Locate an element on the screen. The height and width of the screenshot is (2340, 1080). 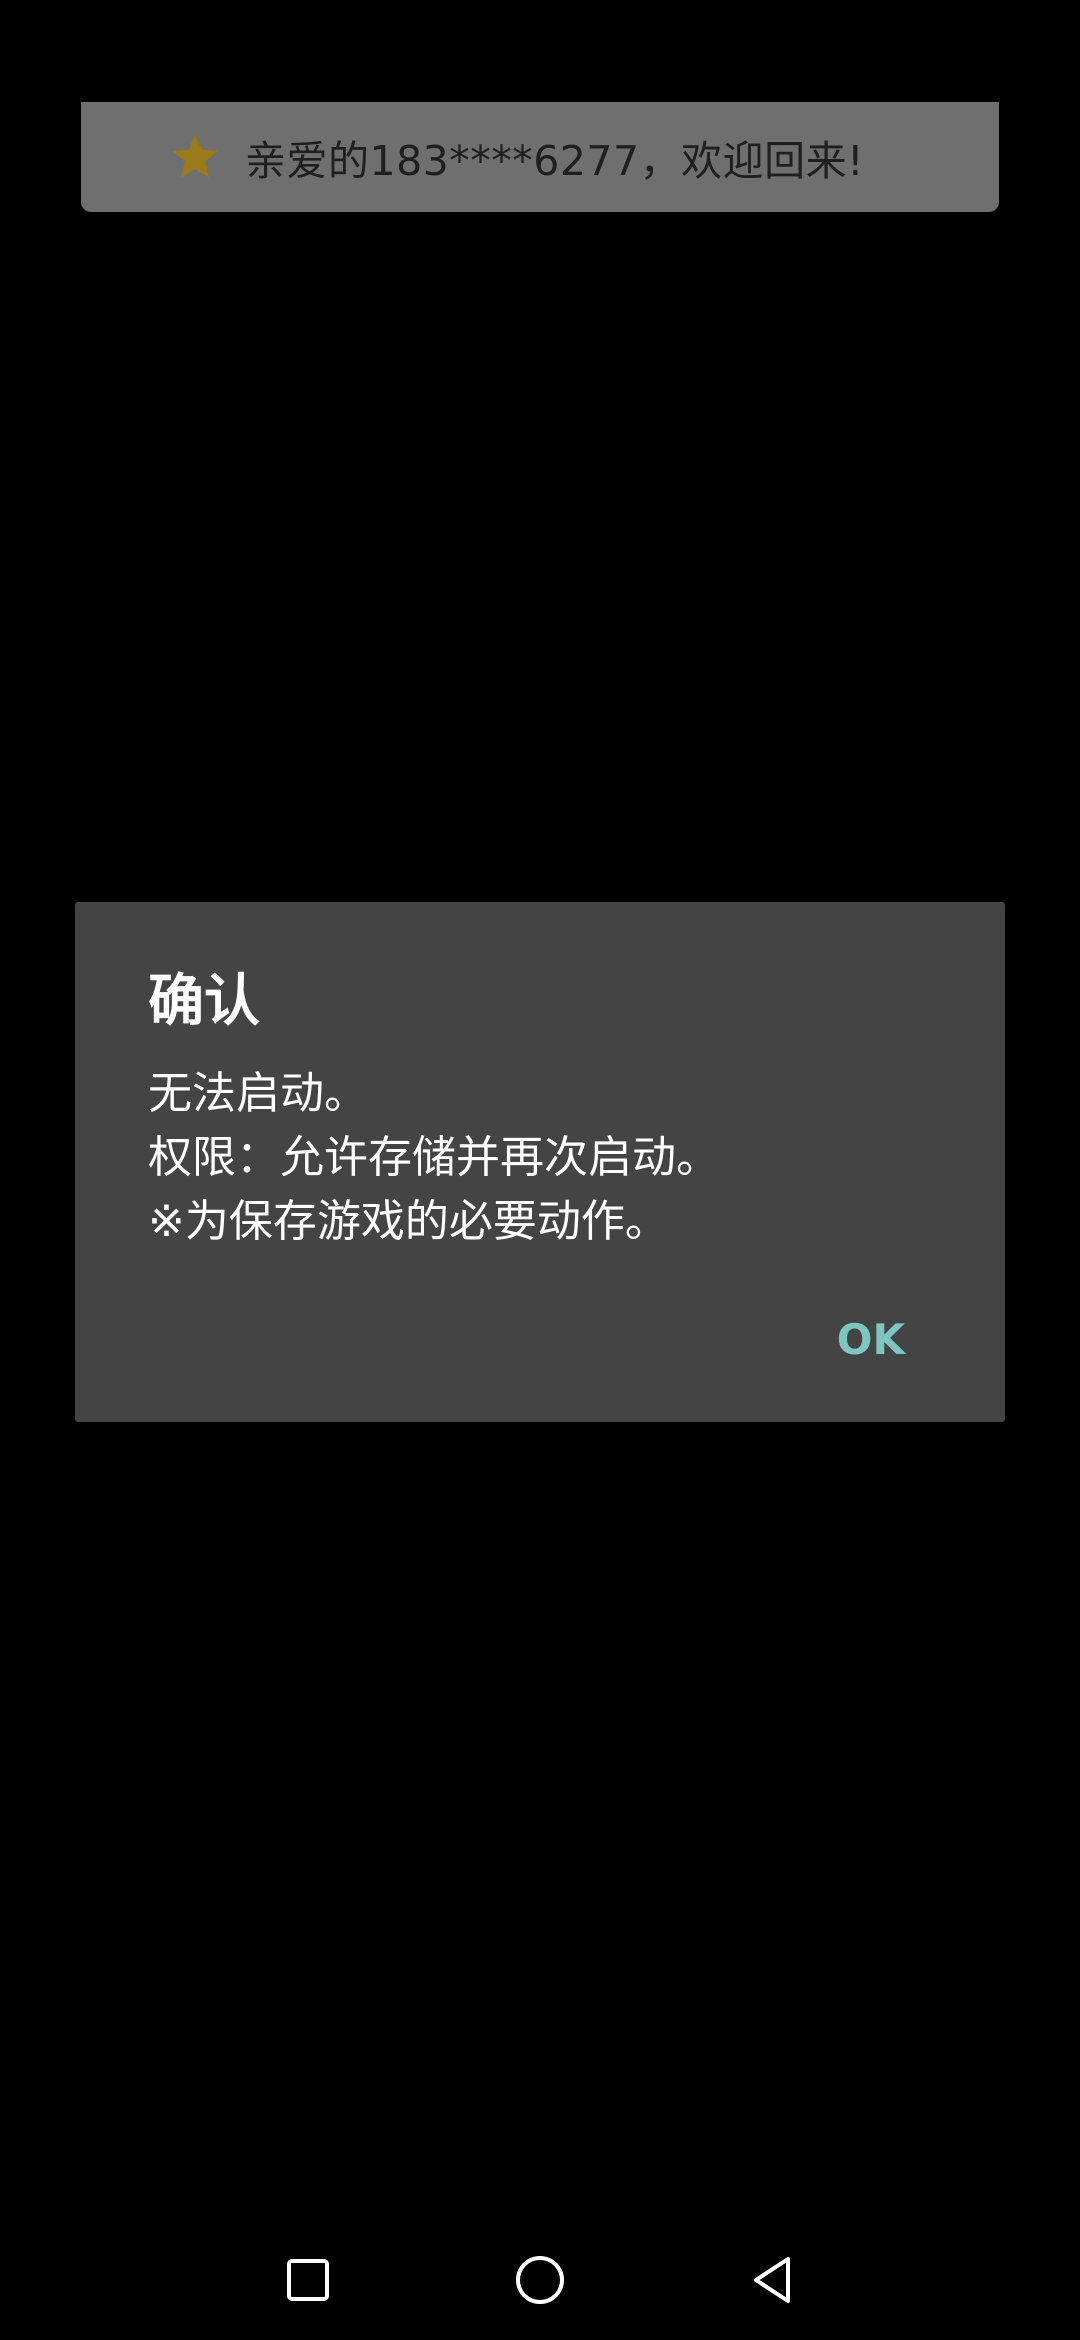
welcome-toast: 亲爱的183****6277，欢迎回来! is located at coordinates (540, 157).